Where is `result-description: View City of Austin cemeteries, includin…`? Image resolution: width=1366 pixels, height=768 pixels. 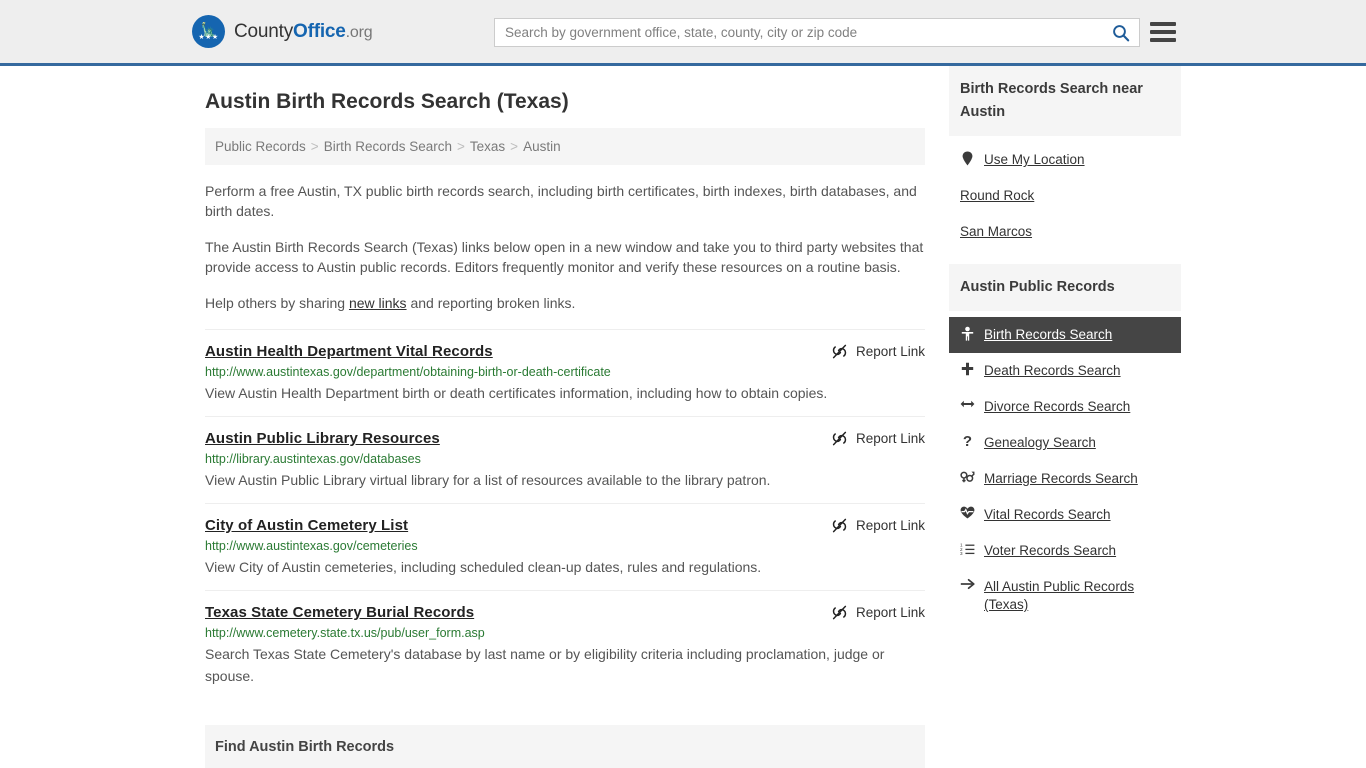
result-description: View City of Austin cemeteries, includin… is located at coordinates (483, 567).